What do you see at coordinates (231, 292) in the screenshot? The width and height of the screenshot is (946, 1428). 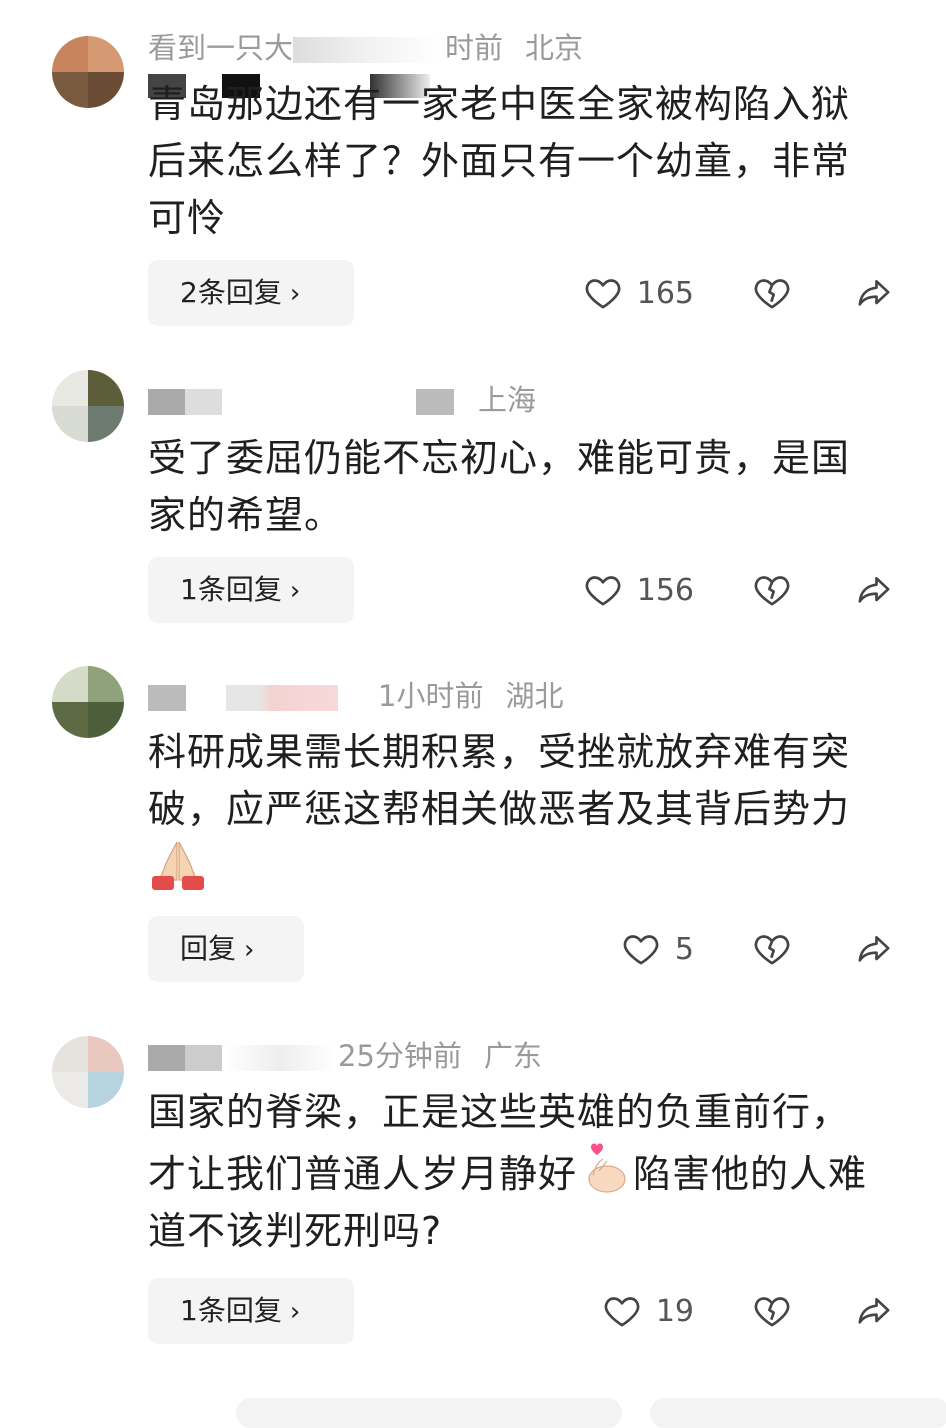 I see `reply-label: 2条回复` at bounding box center [231, 292].